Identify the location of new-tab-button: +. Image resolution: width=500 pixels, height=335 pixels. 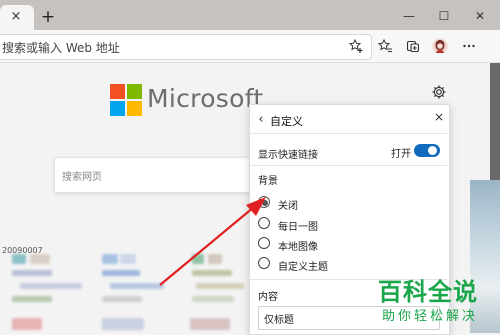
(48, 17).